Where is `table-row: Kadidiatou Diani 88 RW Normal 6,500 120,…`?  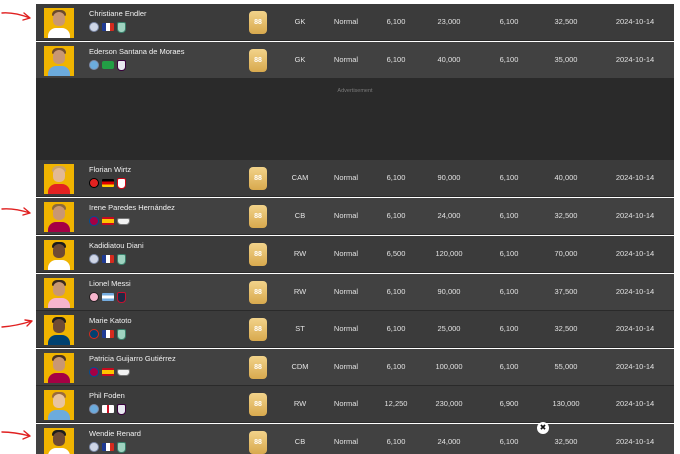
table-row: Kadidiatou Diani 88 RW Normal 6,500 120,… is located at coordinates (355, 254).